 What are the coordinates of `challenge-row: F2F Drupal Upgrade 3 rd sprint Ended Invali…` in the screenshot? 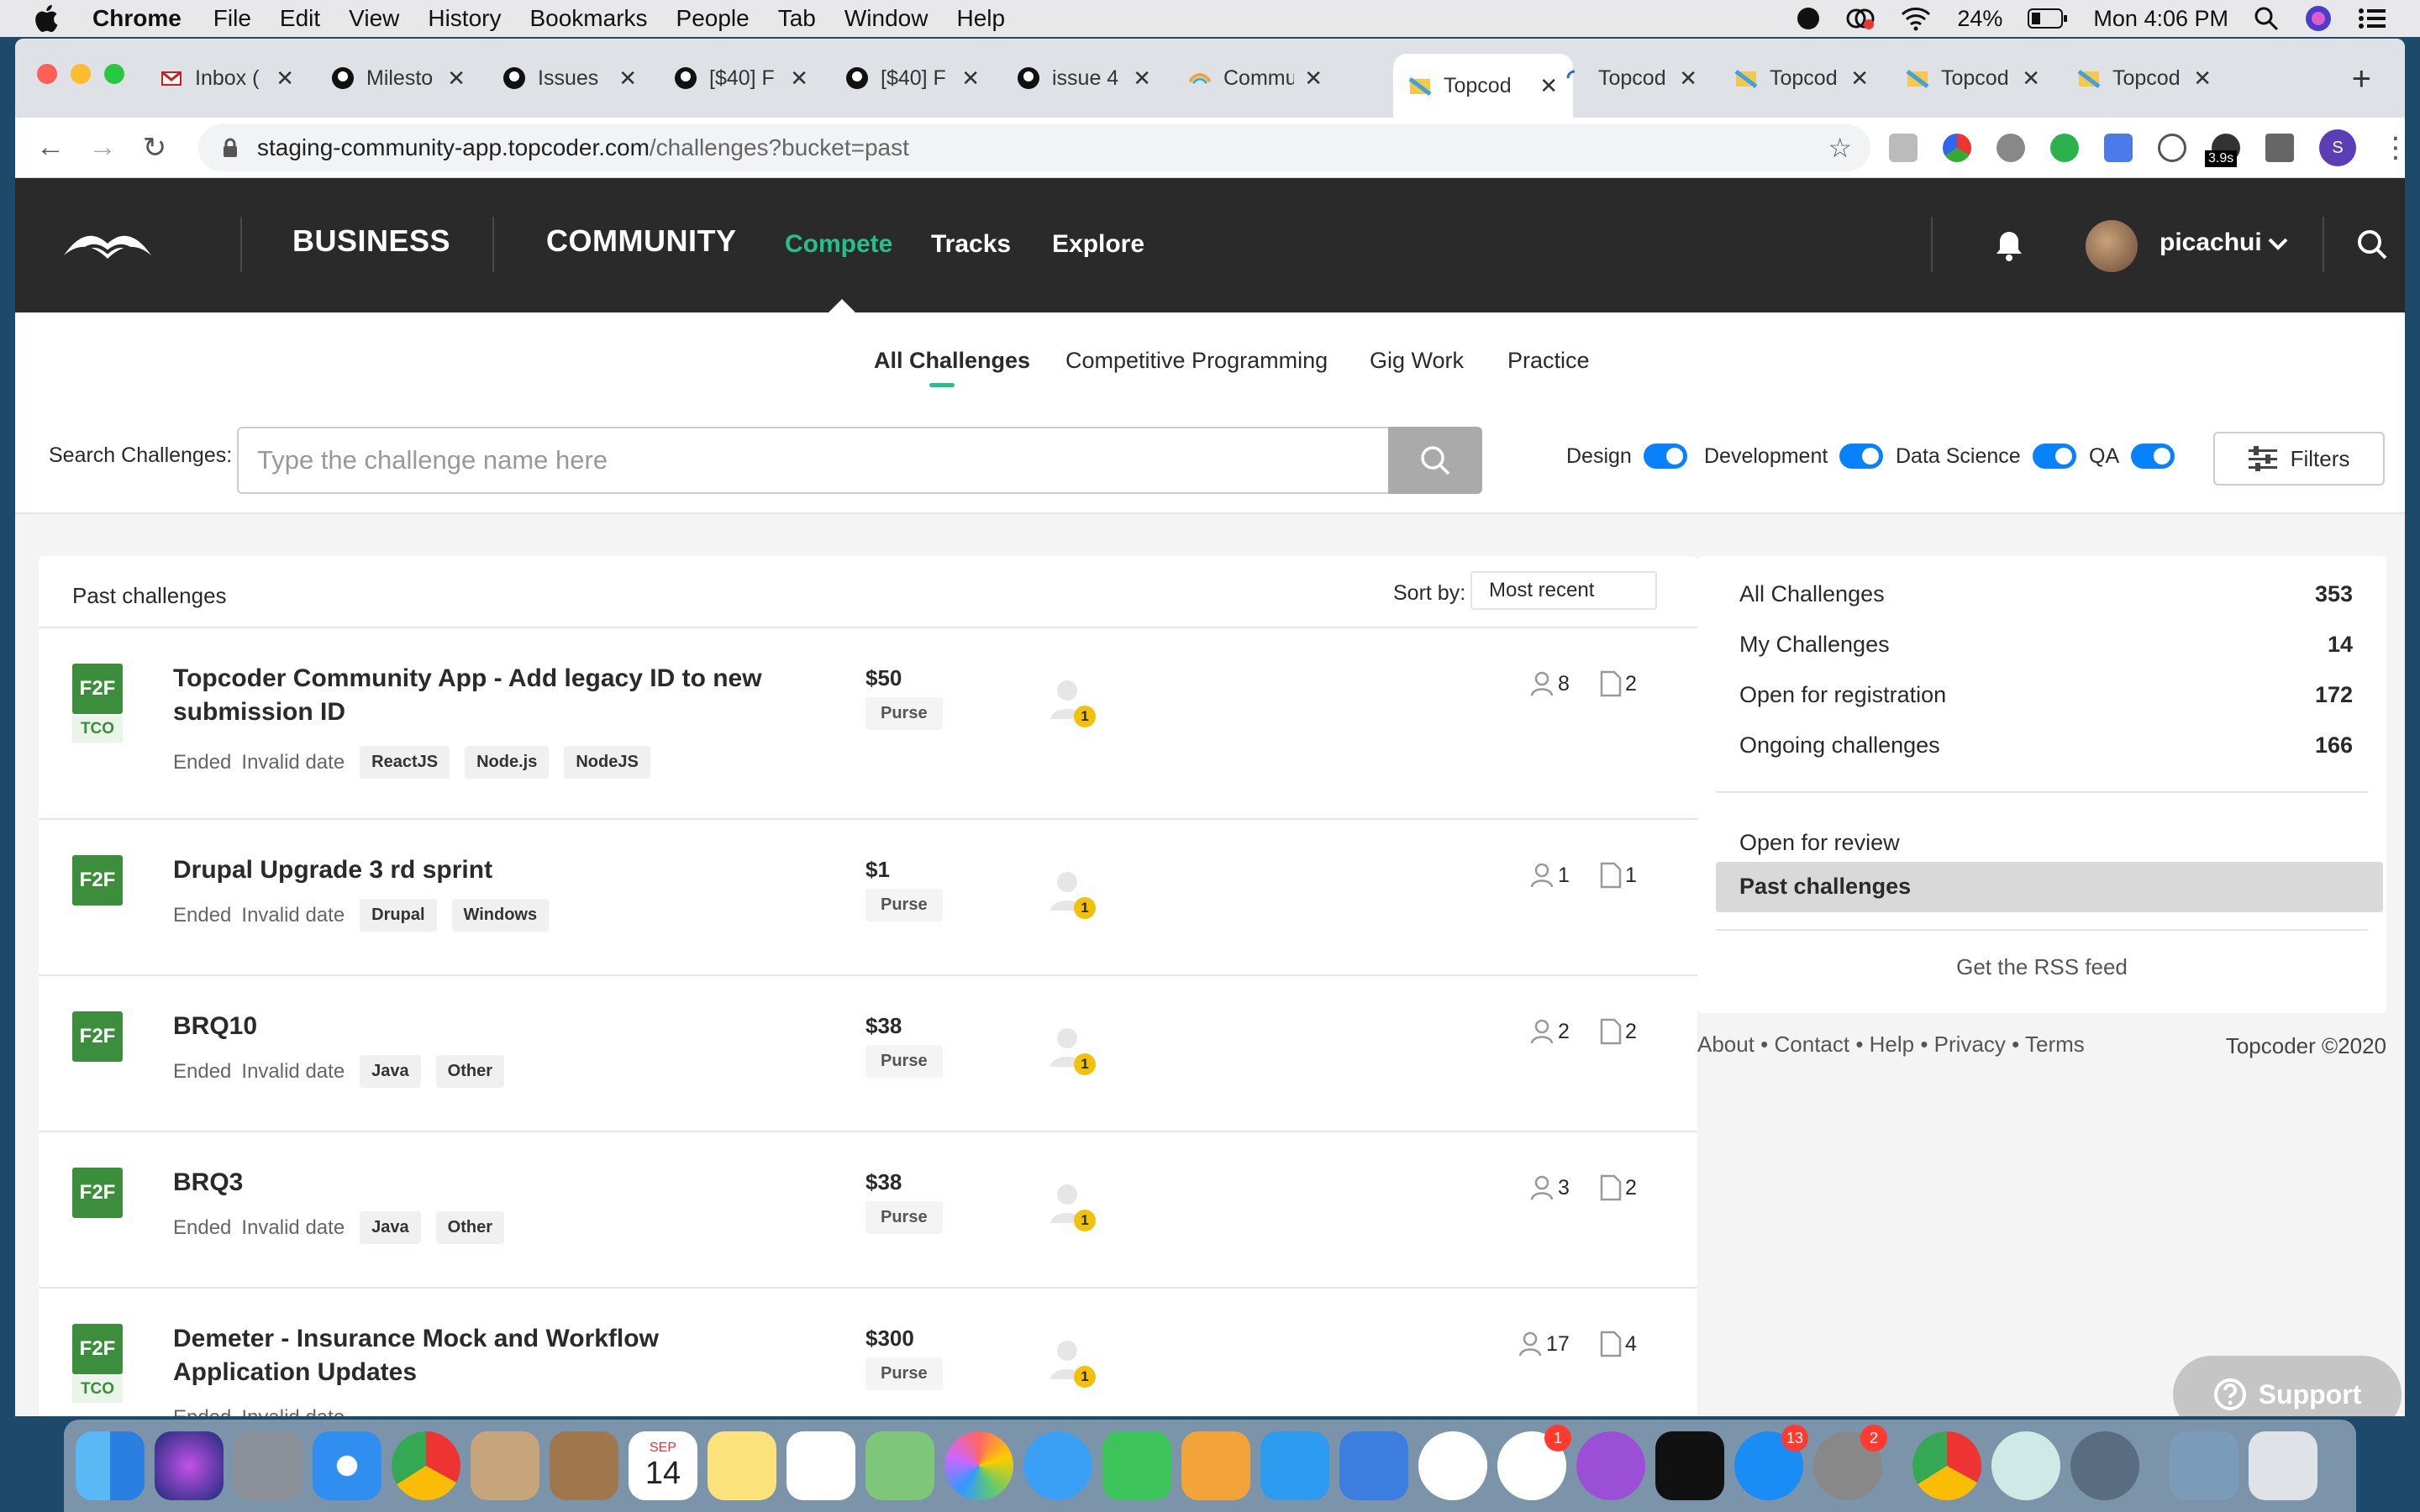 It's located at (868, 898).